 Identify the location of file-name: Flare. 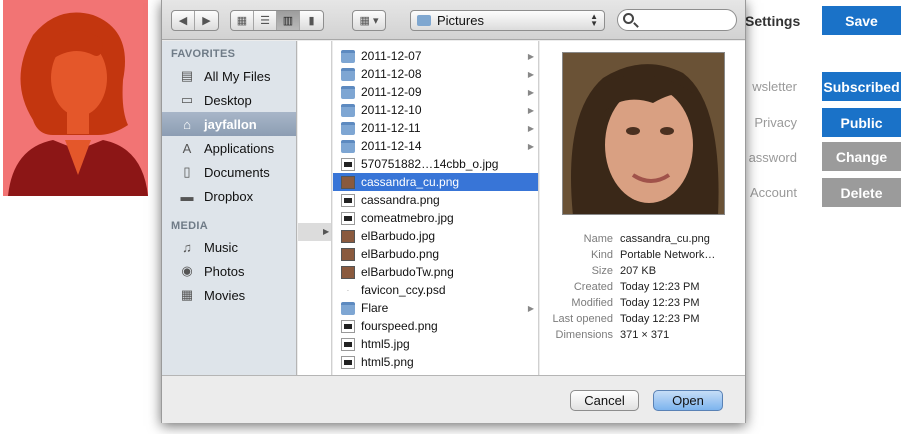
(375, 308).